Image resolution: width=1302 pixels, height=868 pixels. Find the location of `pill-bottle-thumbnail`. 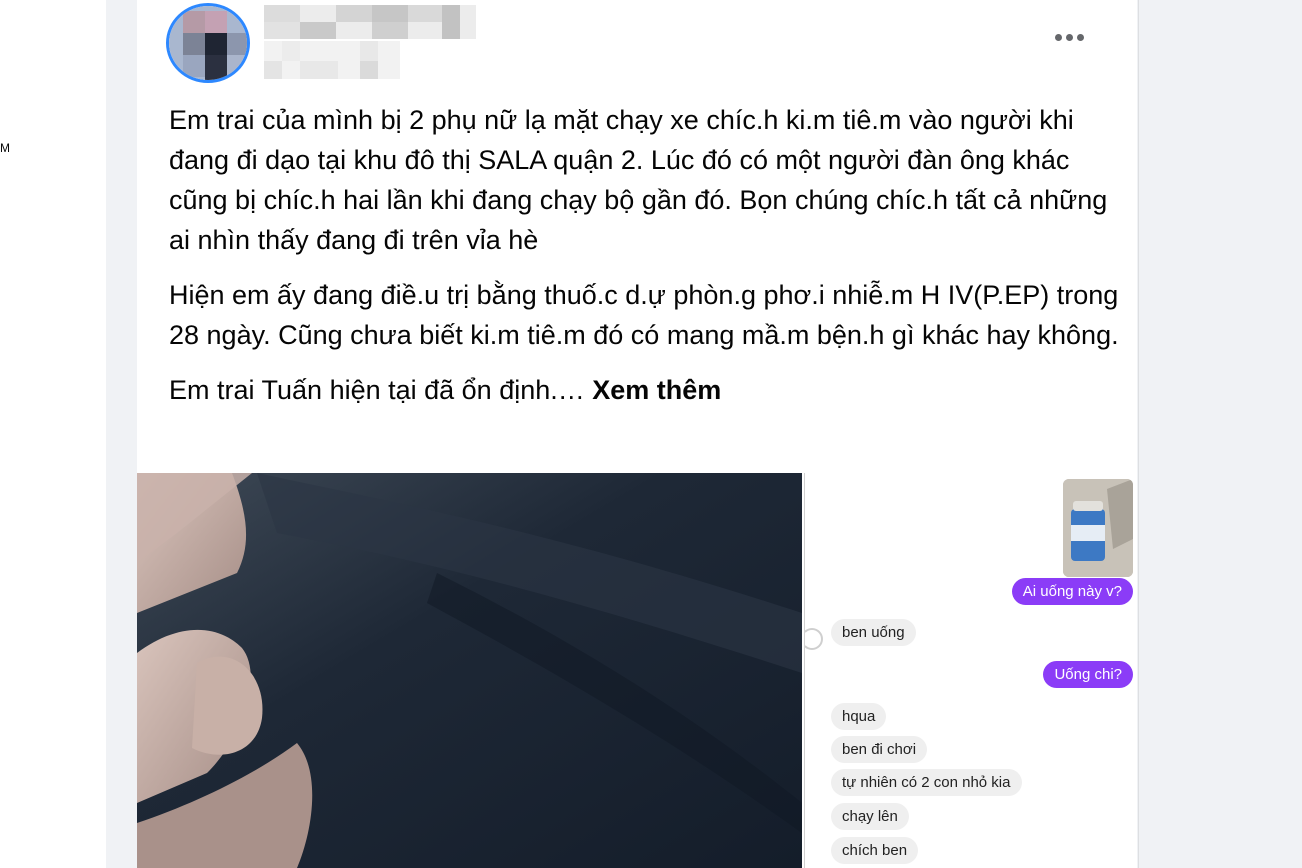

pill-bottle-thumbnail is located at coordinates (1098, 528).